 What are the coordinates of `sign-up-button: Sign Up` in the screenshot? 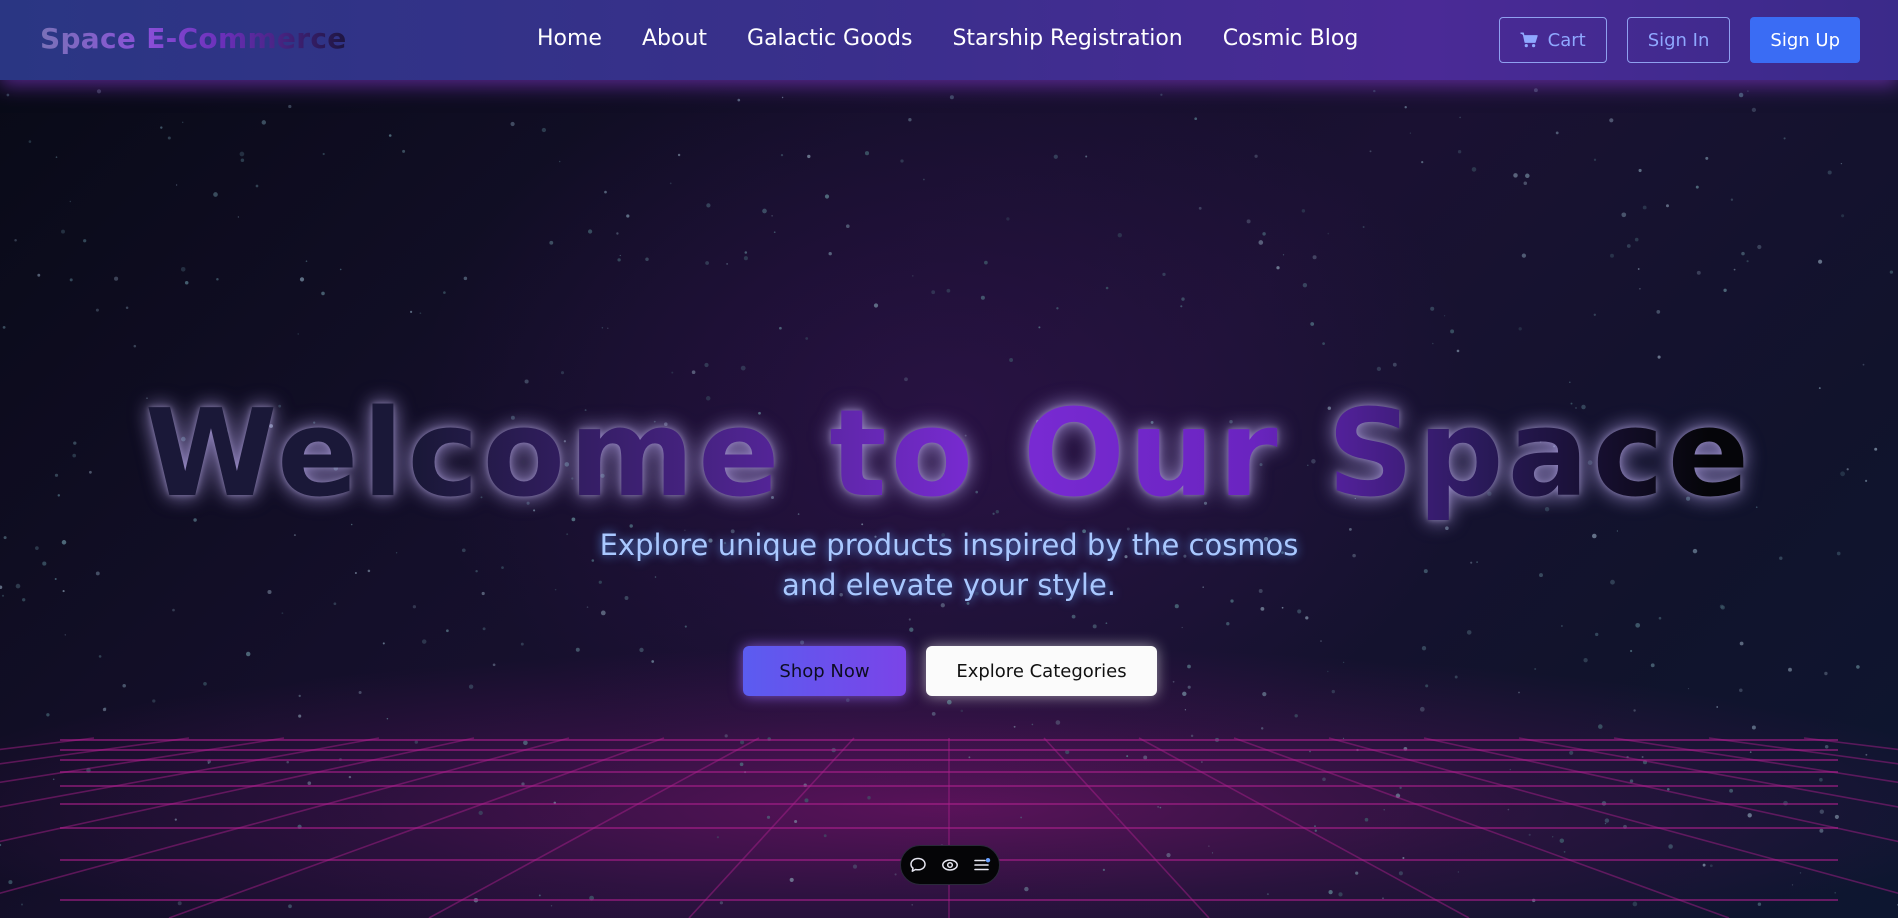 It's located at (1805, 40).